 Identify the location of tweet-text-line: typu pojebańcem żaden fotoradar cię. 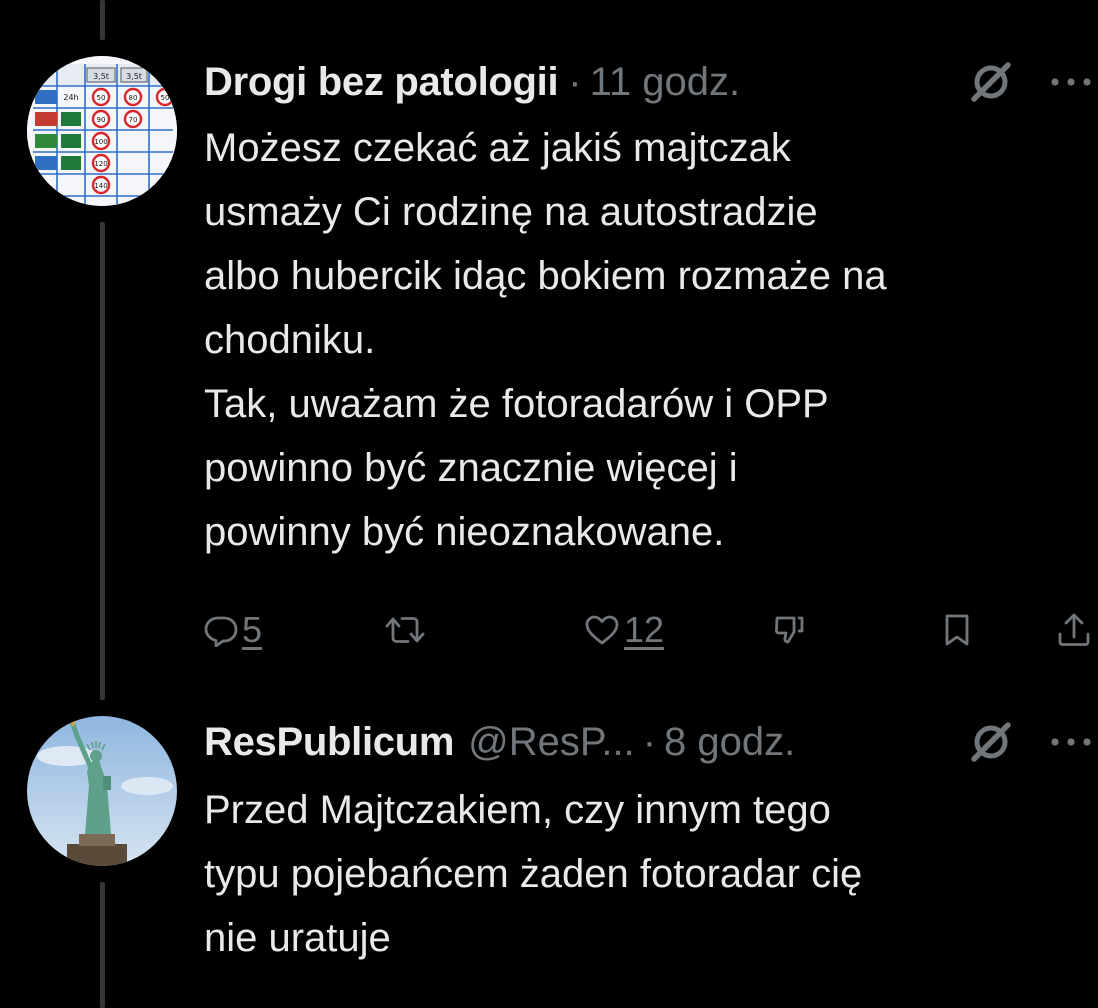
(533, 874).